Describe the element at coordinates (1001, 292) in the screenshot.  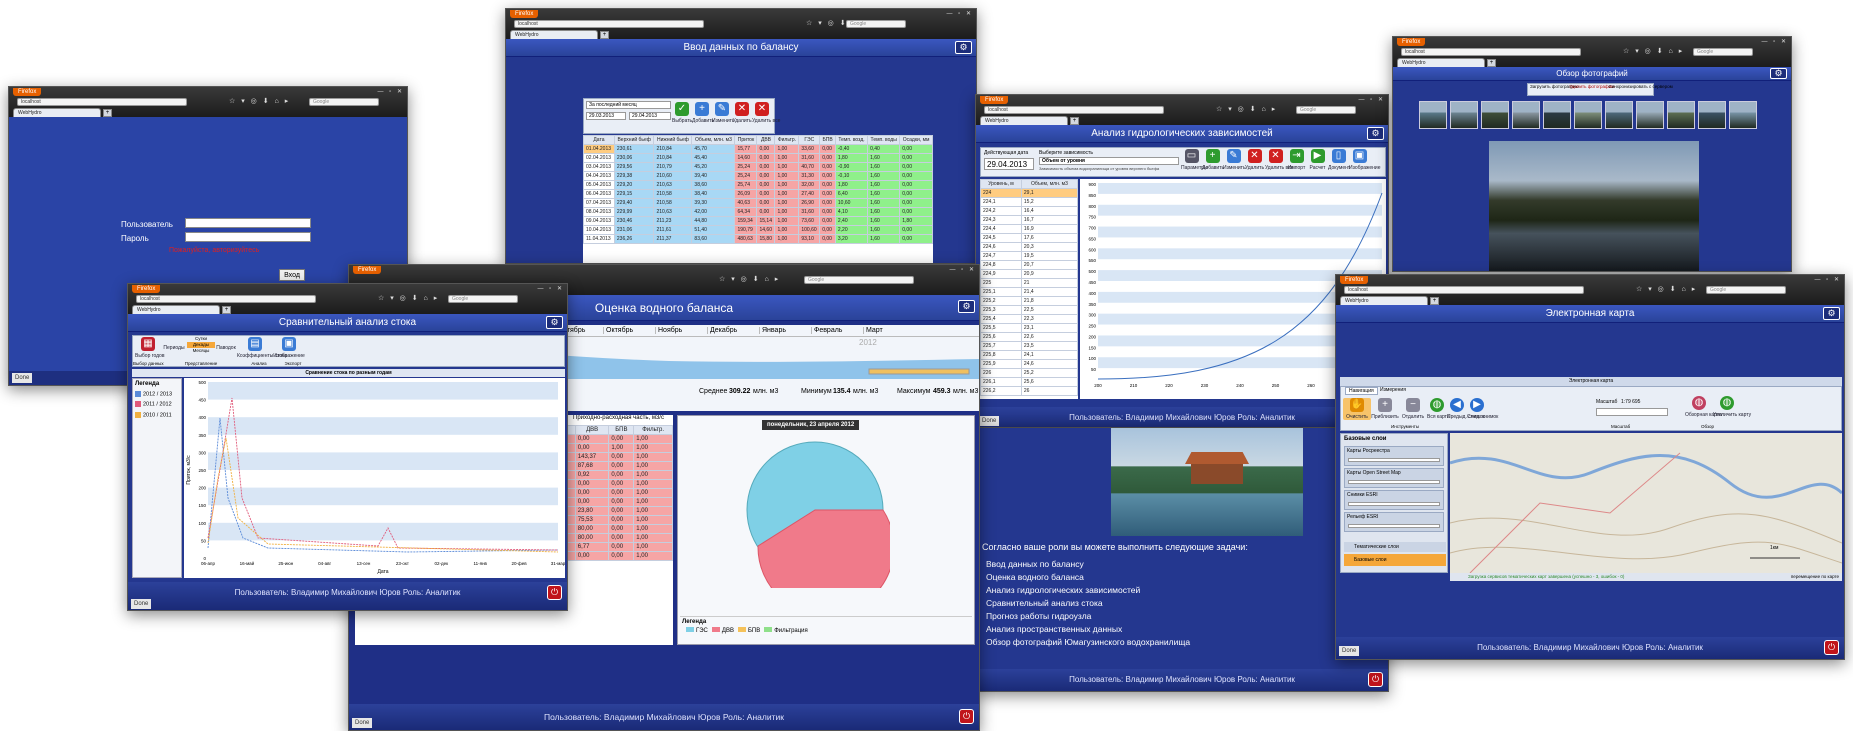
I see `table-cell: 225,1` at that location.